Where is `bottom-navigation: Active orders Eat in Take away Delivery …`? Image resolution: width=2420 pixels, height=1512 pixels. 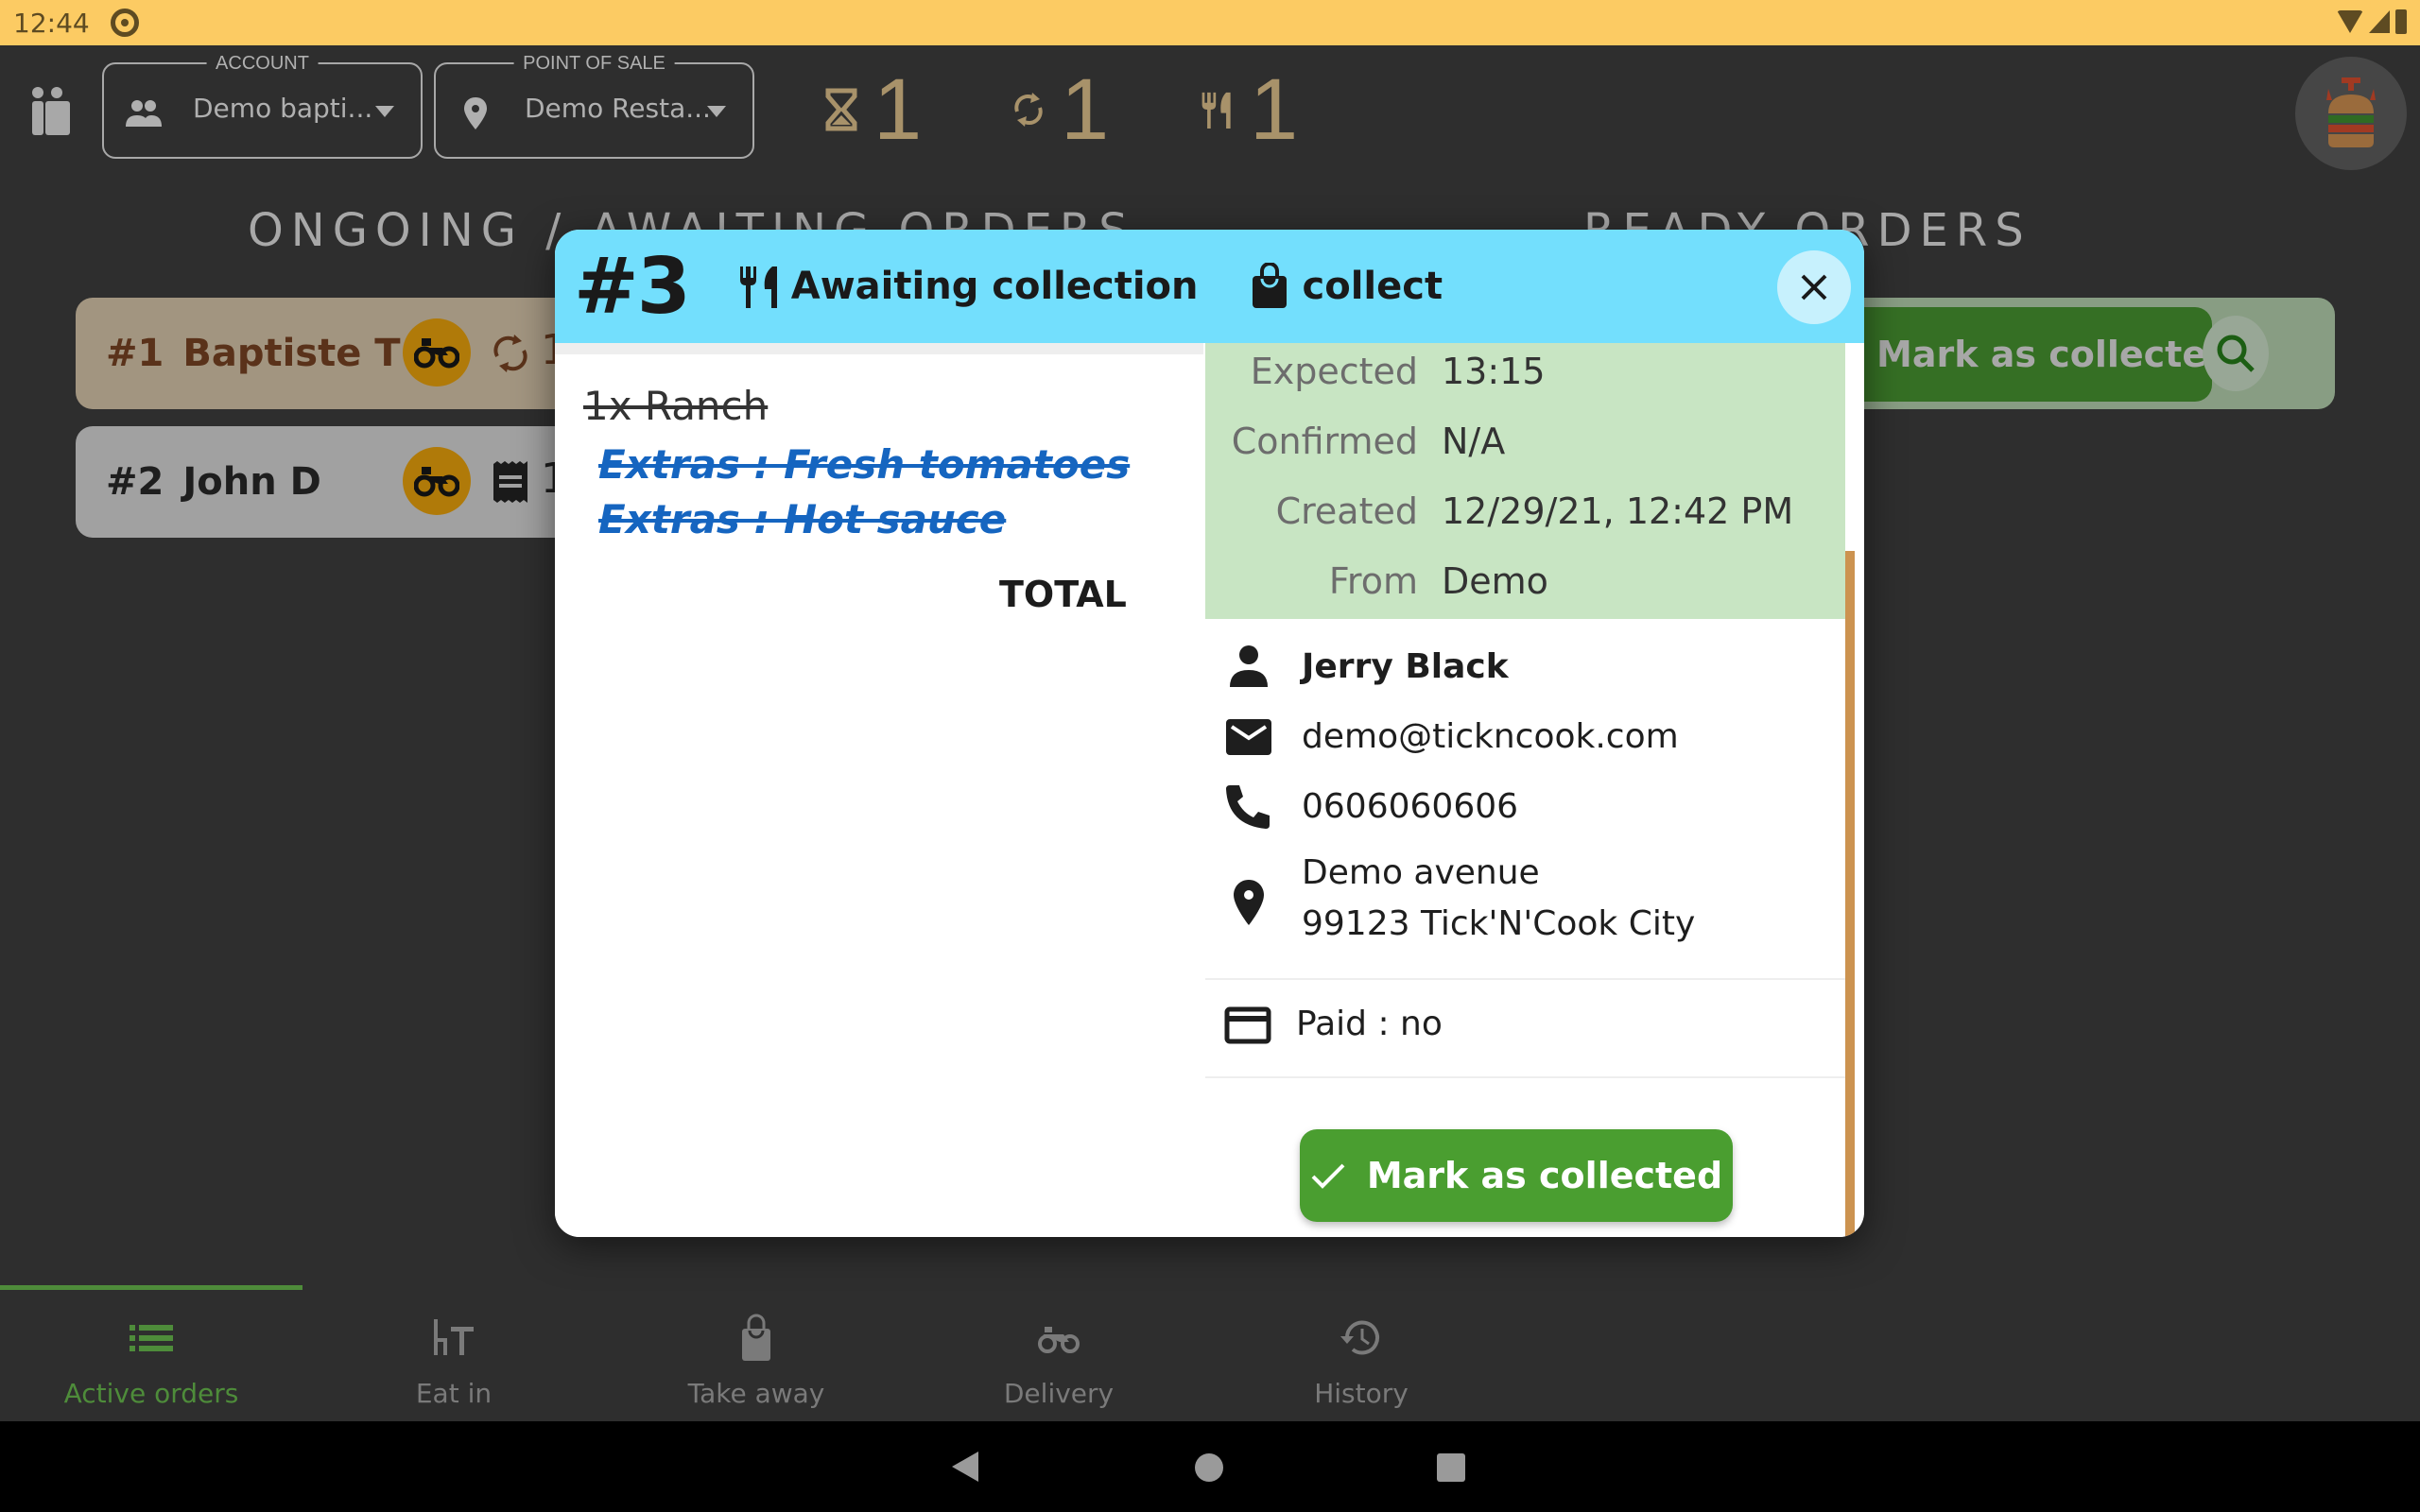 bottom-navigation: Active orders Eat in Take away Delivery … is located at coordinates (1210, 1353).